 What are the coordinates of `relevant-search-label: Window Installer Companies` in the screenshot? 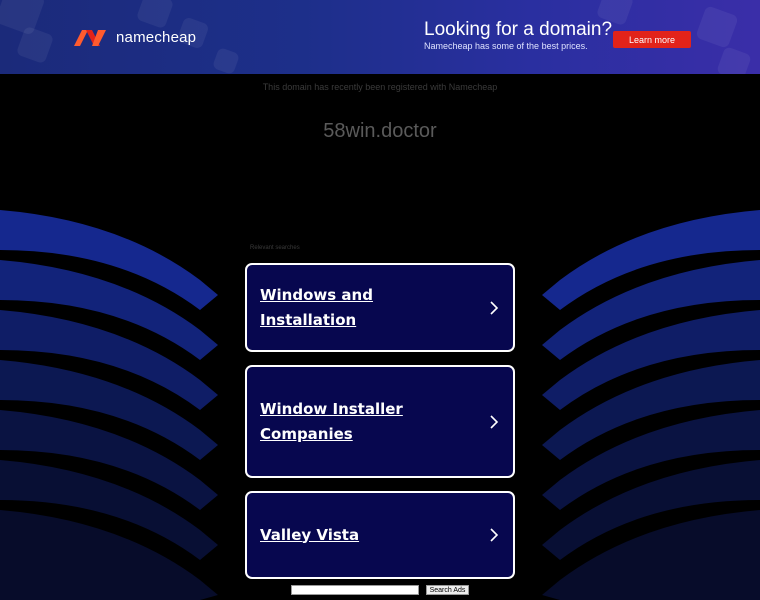 It's located at (331, 421).